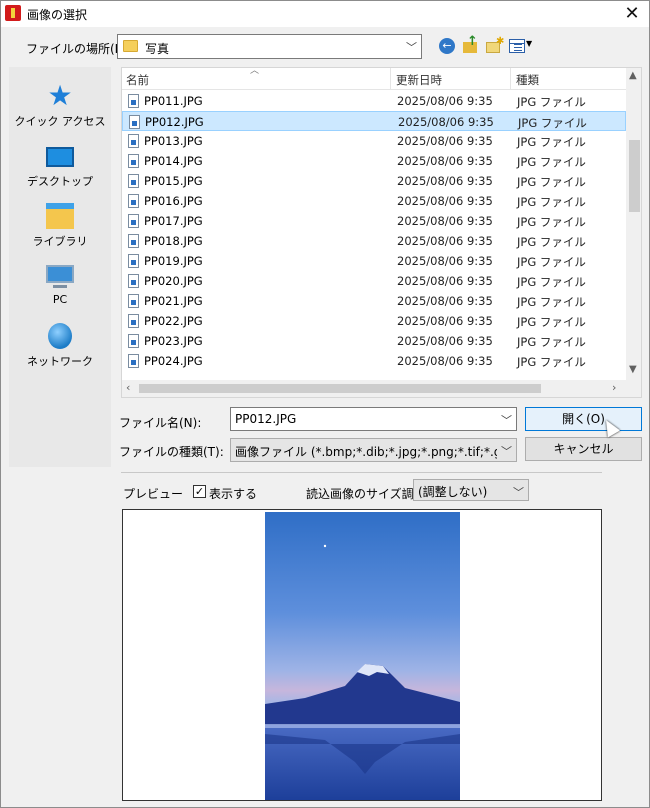  Describe the element at coordinates (494, 46) in the screenshot. I see `new-folder-button: ✱` at that location.